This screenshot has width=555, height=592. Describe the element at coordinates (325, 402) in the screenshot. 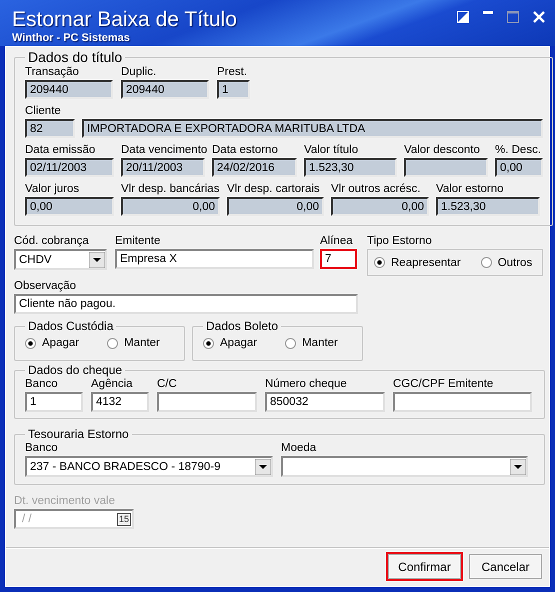

I see `input-field: 850032` at that location.